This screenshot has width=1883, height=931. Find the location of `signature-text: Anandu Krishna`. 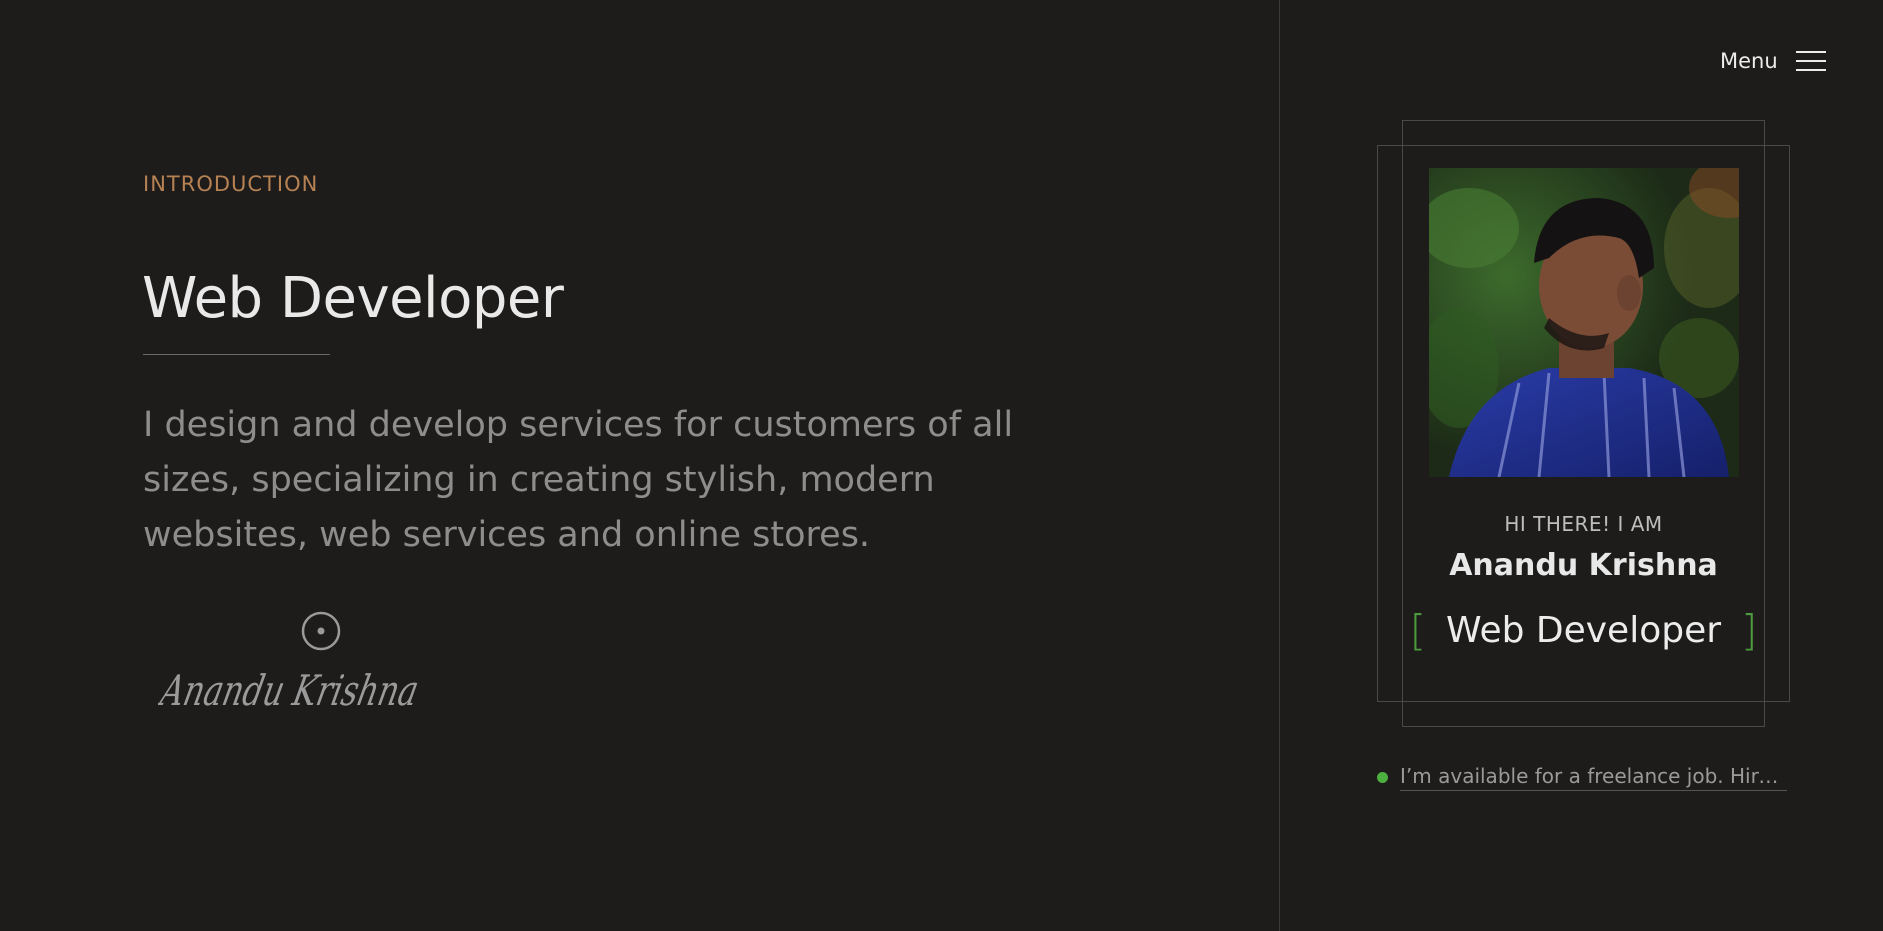

signature-text: Anandu Krishna is located at coordinates (290, 691).